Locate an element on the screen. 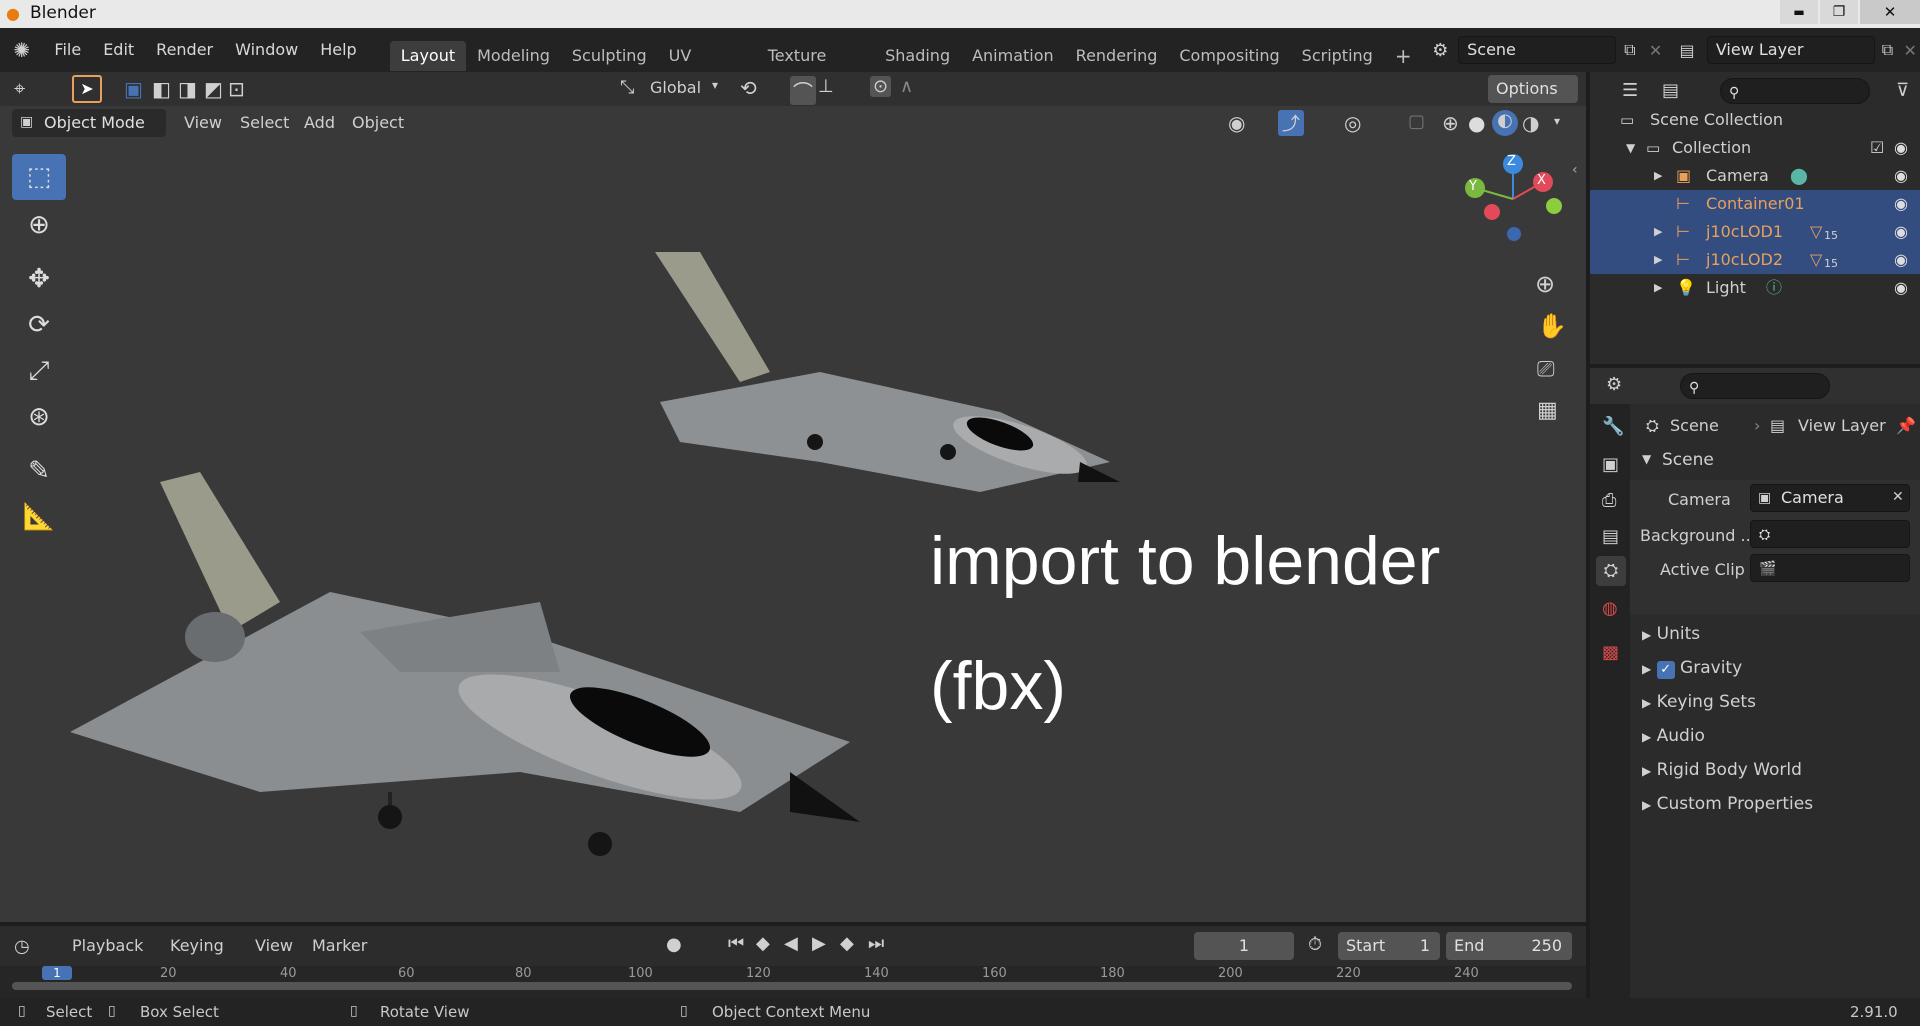  collection-checkbox: ☑ is located at coordinates (1877, 148).